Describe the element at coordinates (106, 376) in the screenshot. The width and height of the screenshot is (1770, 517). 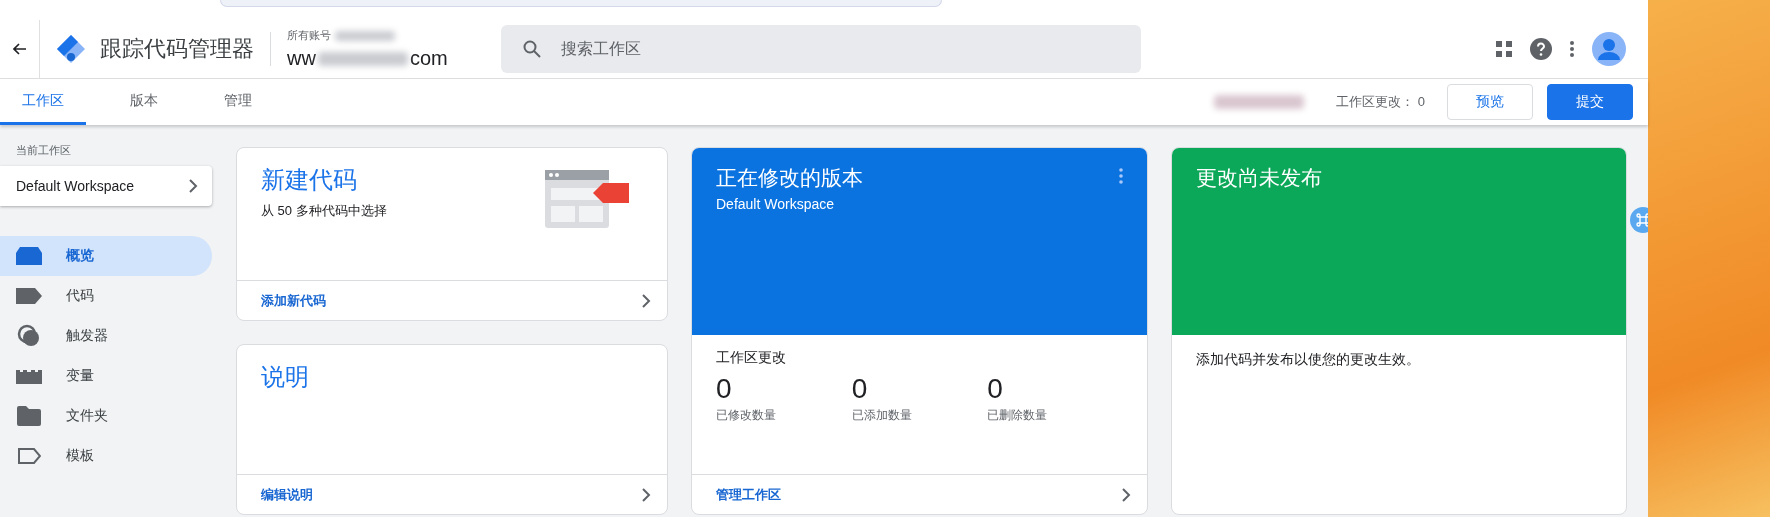
I see `sidebar-item: 变量` at that location.